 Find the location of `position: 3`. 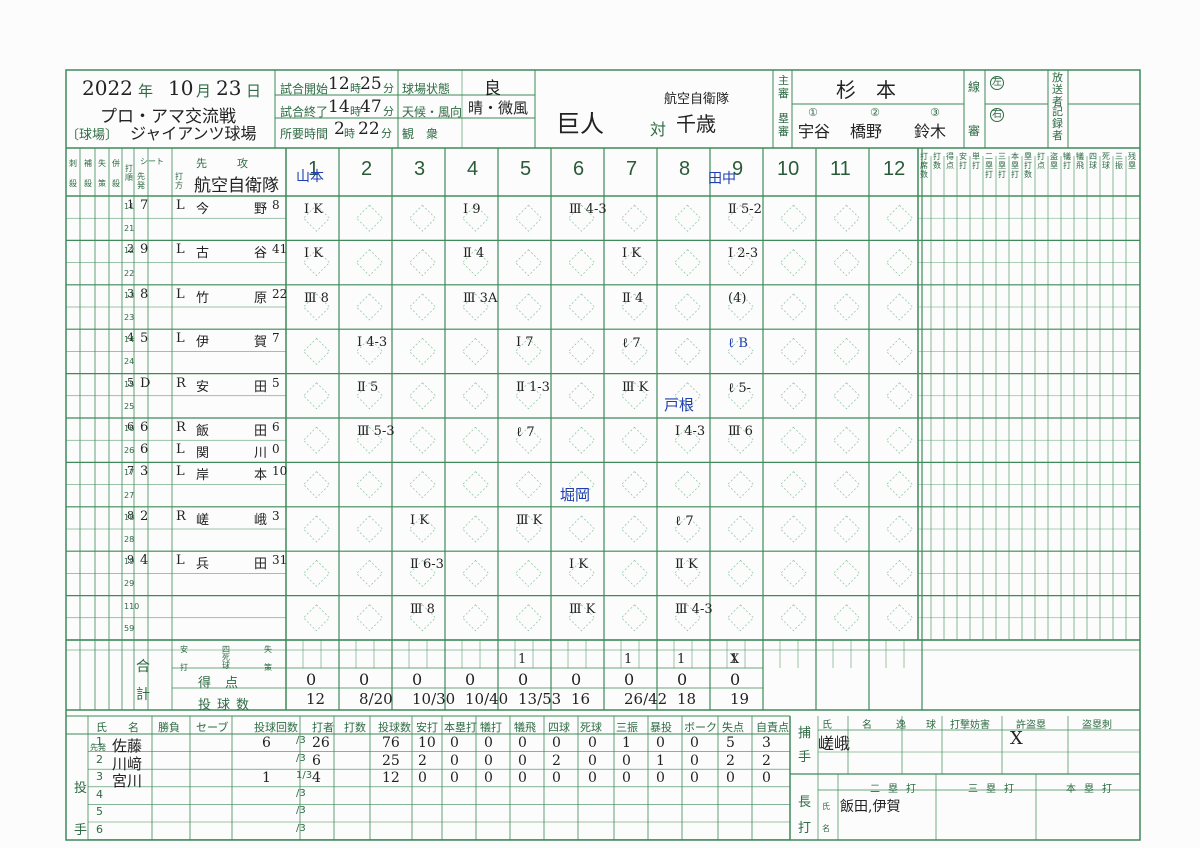

position: 3 is located at coordinates (144, 472).